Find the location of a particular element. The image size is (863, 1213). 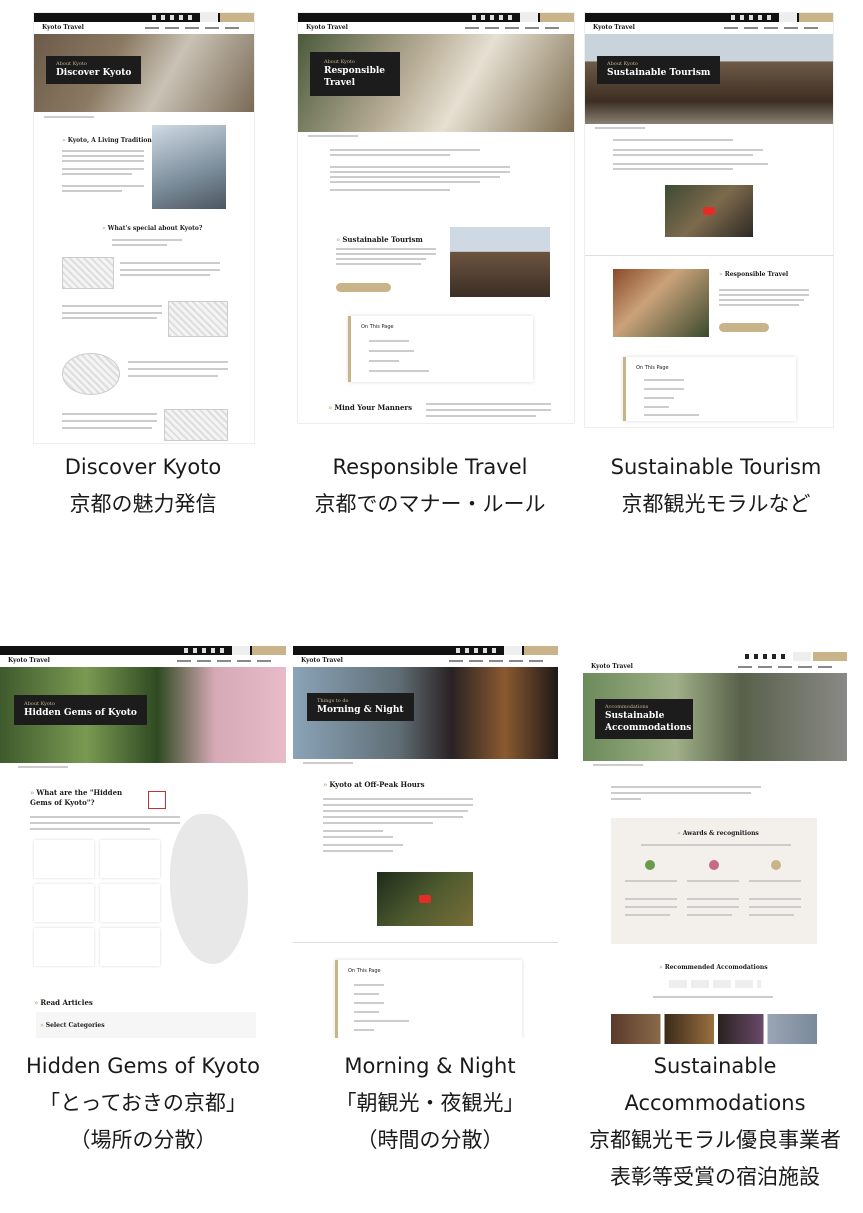

tile-caption: Discover Kyoto 京都の魅力発信 is located at coordinates (143, 485).